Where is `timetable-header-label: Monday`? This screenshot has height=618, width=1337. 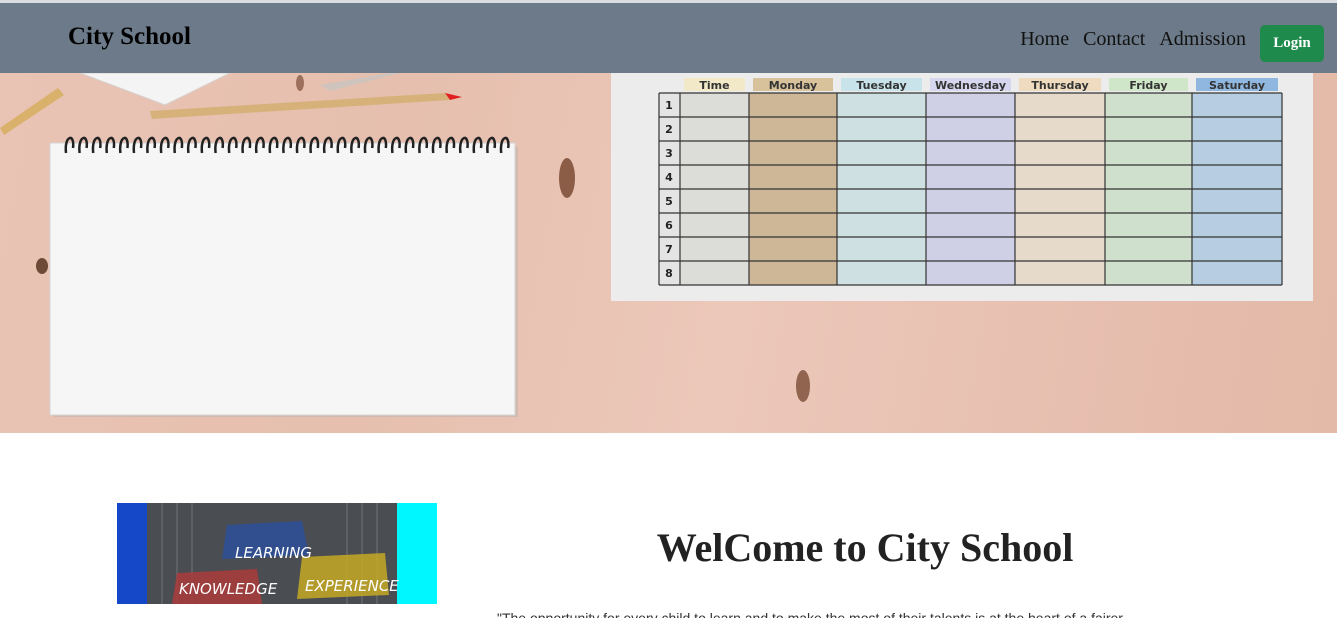 timetable-header-label: Monday is located at coordinates (793, 85).